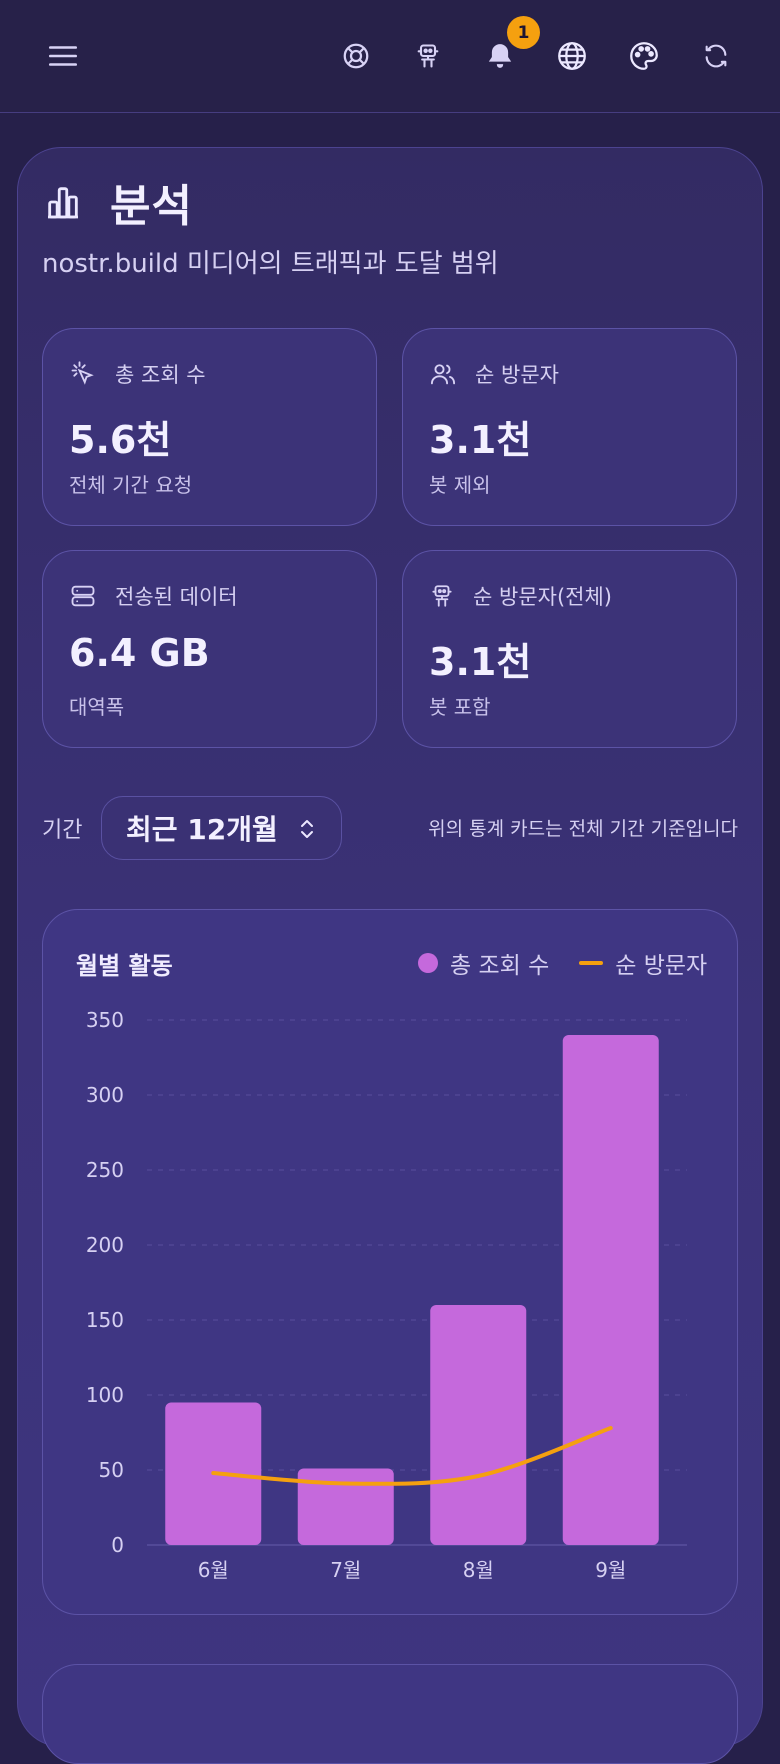 This screenshot has height=1764, width=780. Describe the element at coordinates (583, 829) in the screenshot. I see `period-note: 위의 통계 카드는 전체 기간 기준입니다` at that location.